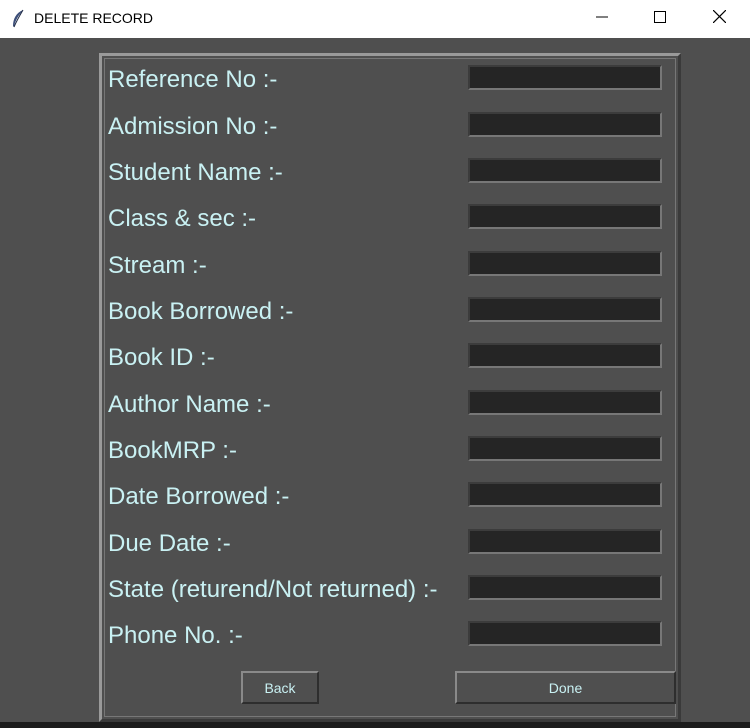  I want to click on feather-icon, so click(18, 19).